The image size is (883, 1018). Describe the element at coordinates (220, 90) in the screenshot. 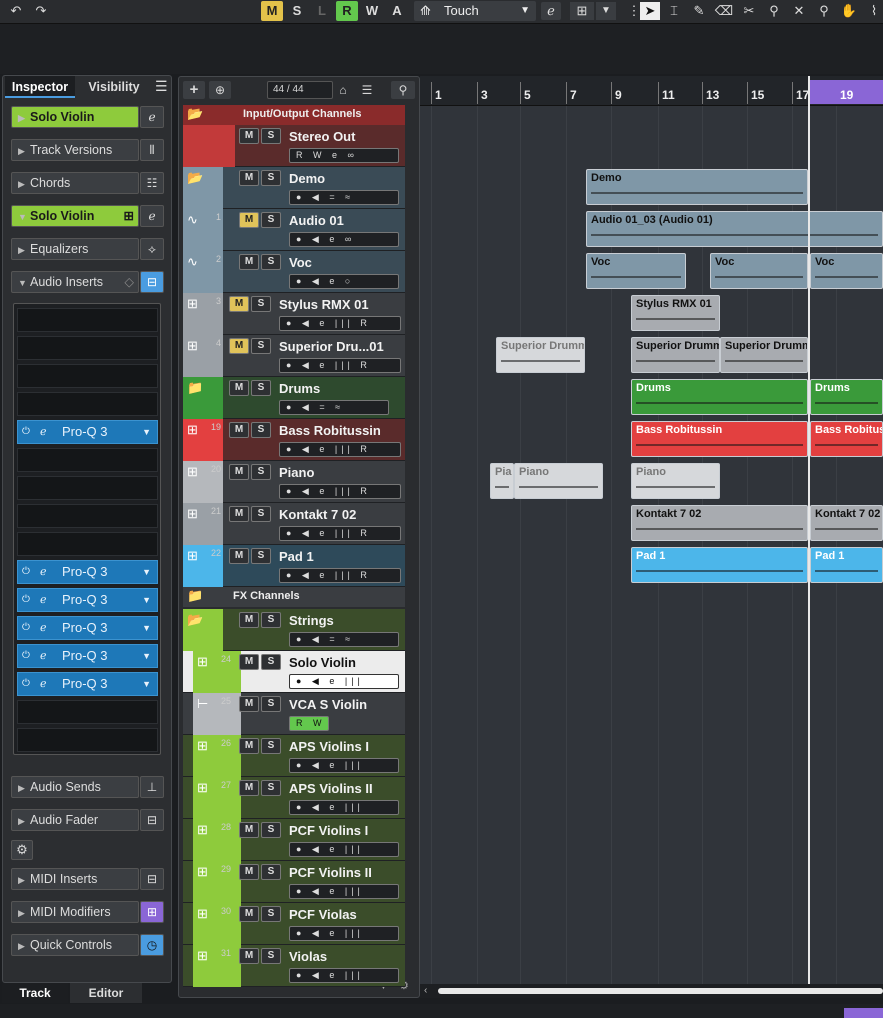

I see `track-presets-icon: ⊕` at that location.